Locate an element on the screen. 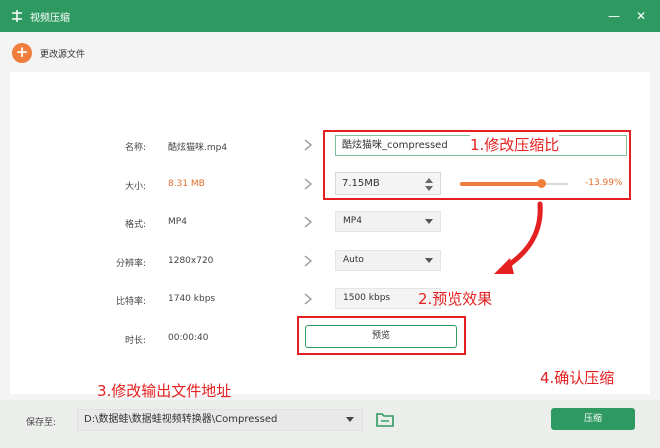  name-label: 名称: is located at coordinates (135, 148).